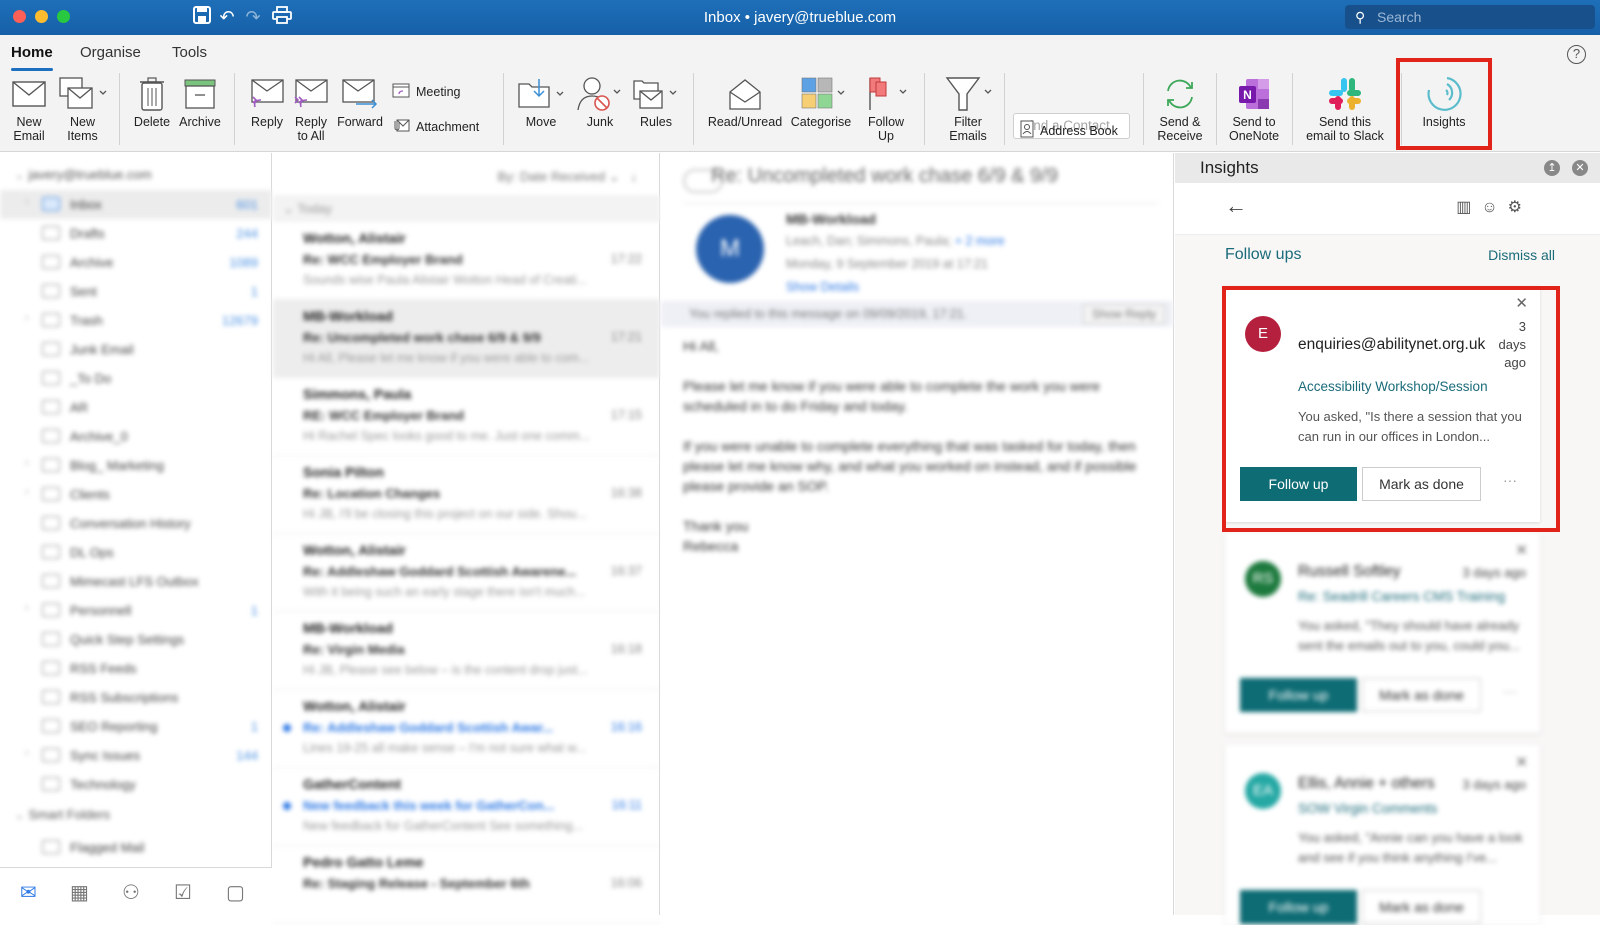 Image resolution: width=1600 pixels, height=925 pixels. I want to click on folder-item: Archive_0, so click(136, 436).